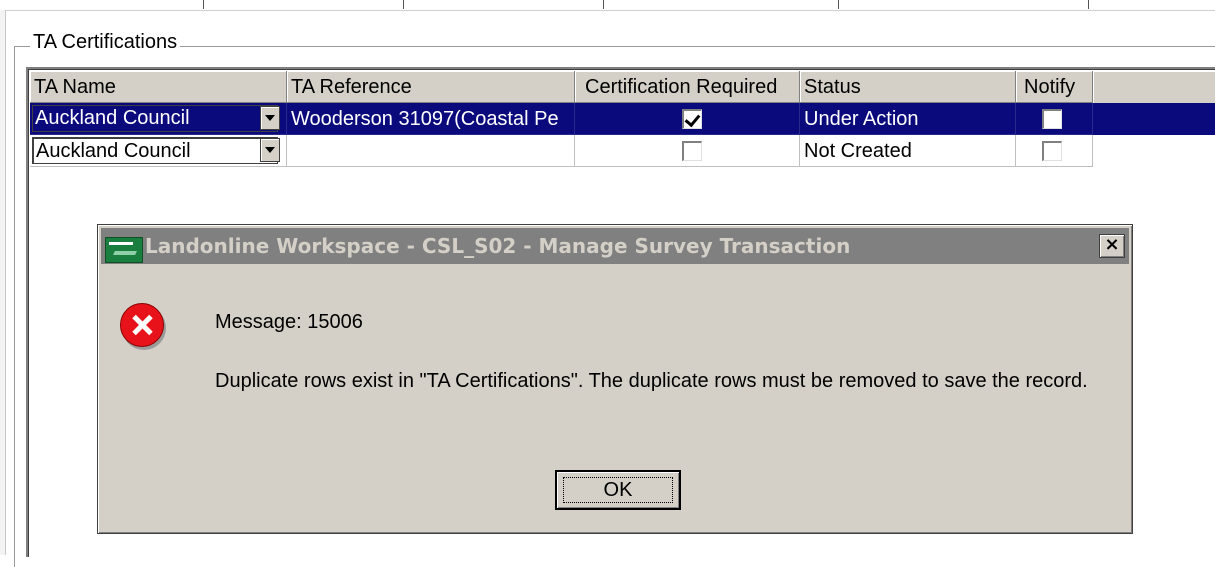 Image resolution: width=1215 pixels, height=567 pixels. I want to click on status-cell: Not Created, so click(908, 151).